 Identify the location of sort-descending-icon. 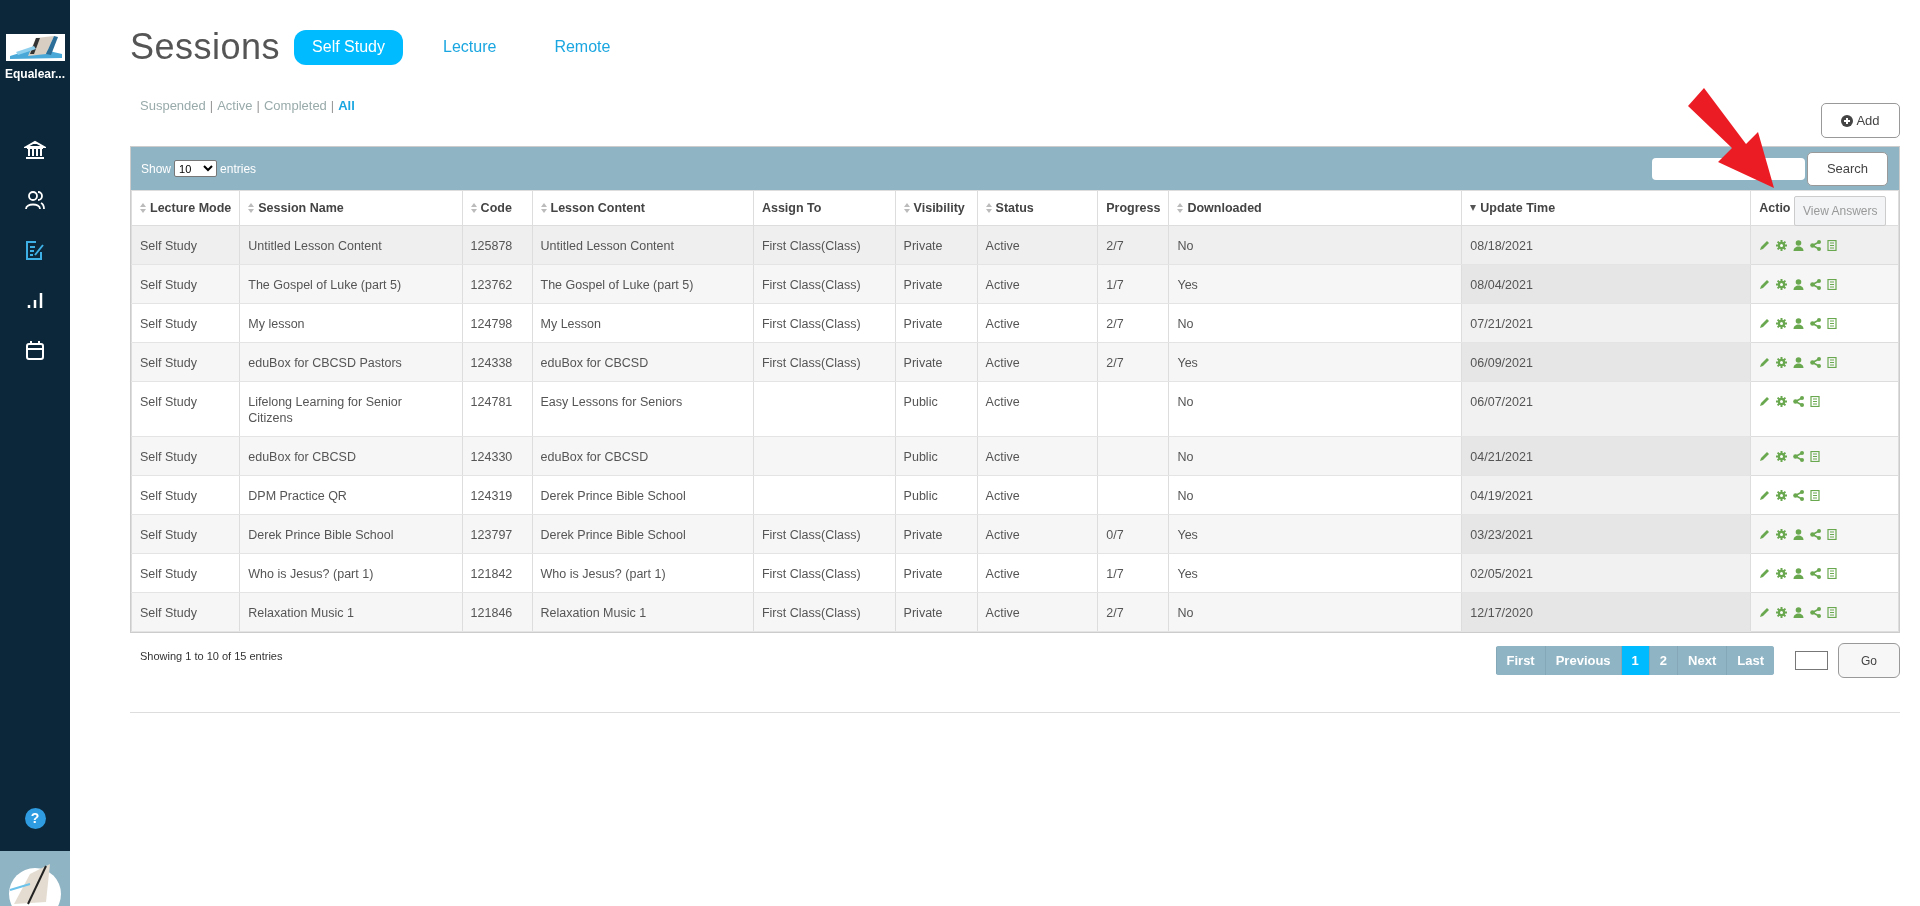
(1473, 208).